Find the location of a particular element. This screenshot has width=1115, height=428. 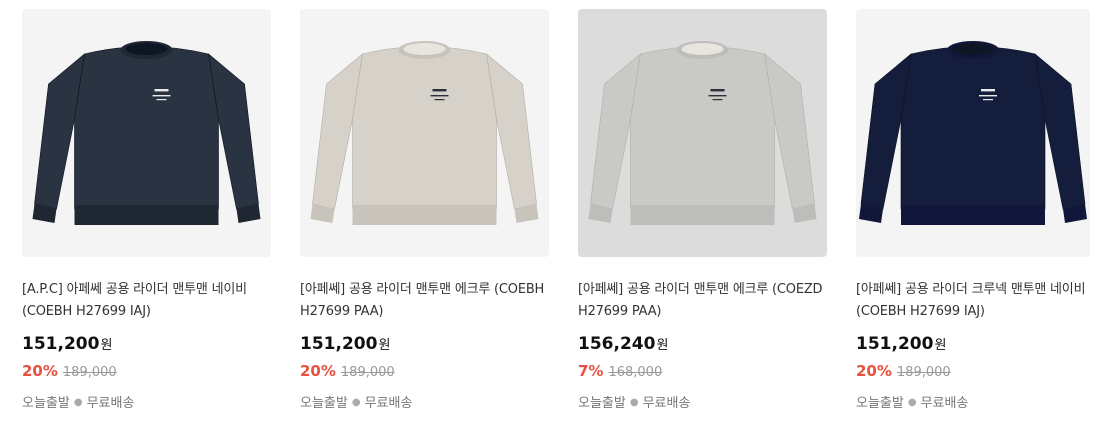

product-price: 156,240원 is located at coordinates (623, 344).